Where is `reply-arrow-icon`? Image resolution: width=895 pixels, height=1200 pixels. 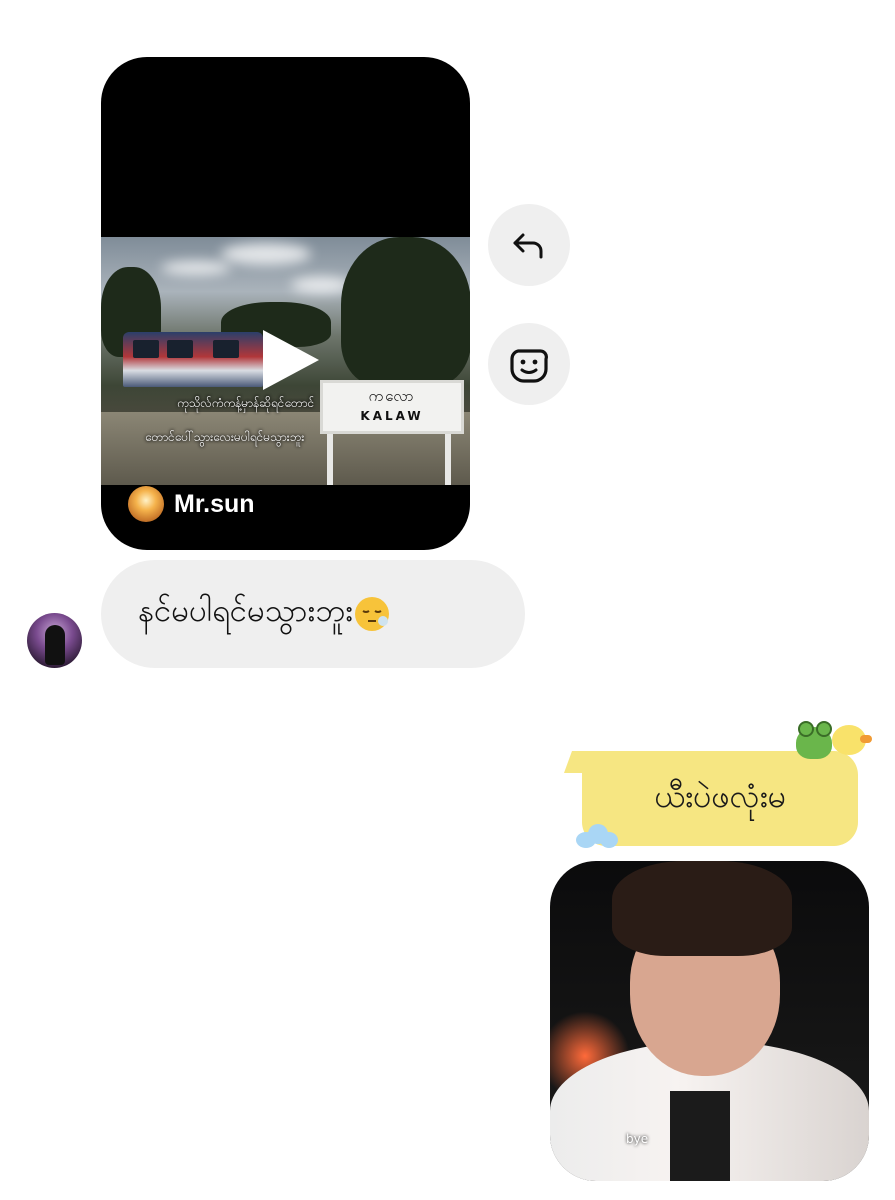
reply-arrow-icon is located at coordinates (528, 246).